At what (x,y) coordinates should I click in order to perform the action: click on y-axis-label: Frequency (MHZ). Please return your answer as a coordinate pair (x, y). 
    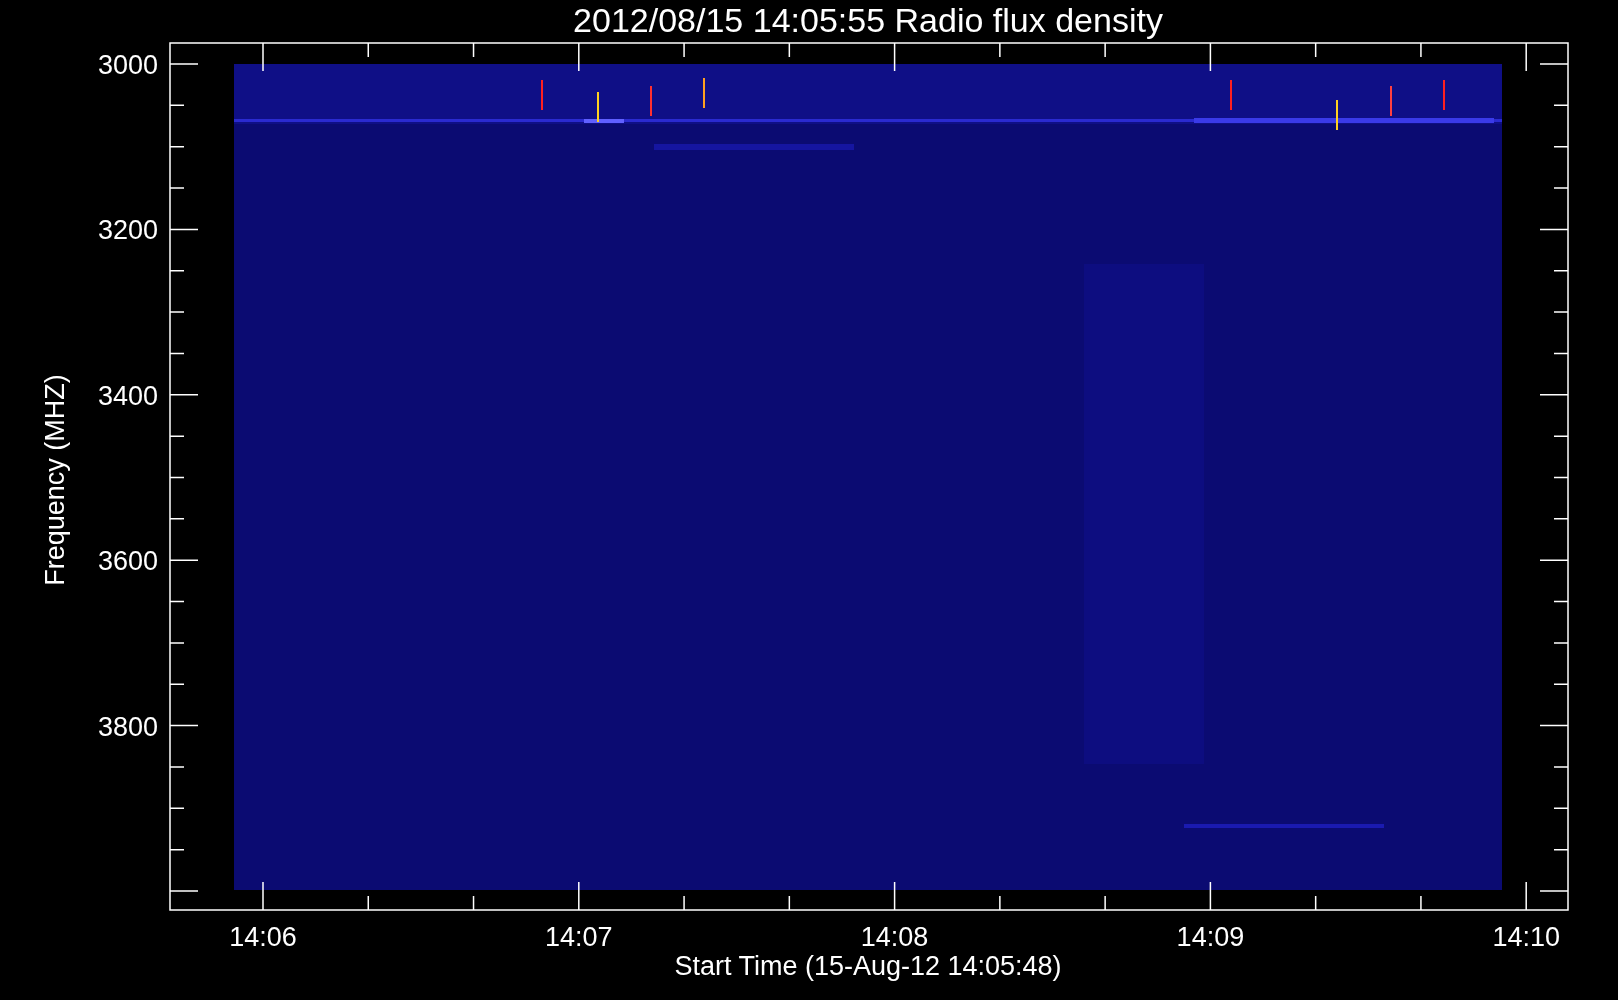
    Looking at the image, I should click on (55, 480).